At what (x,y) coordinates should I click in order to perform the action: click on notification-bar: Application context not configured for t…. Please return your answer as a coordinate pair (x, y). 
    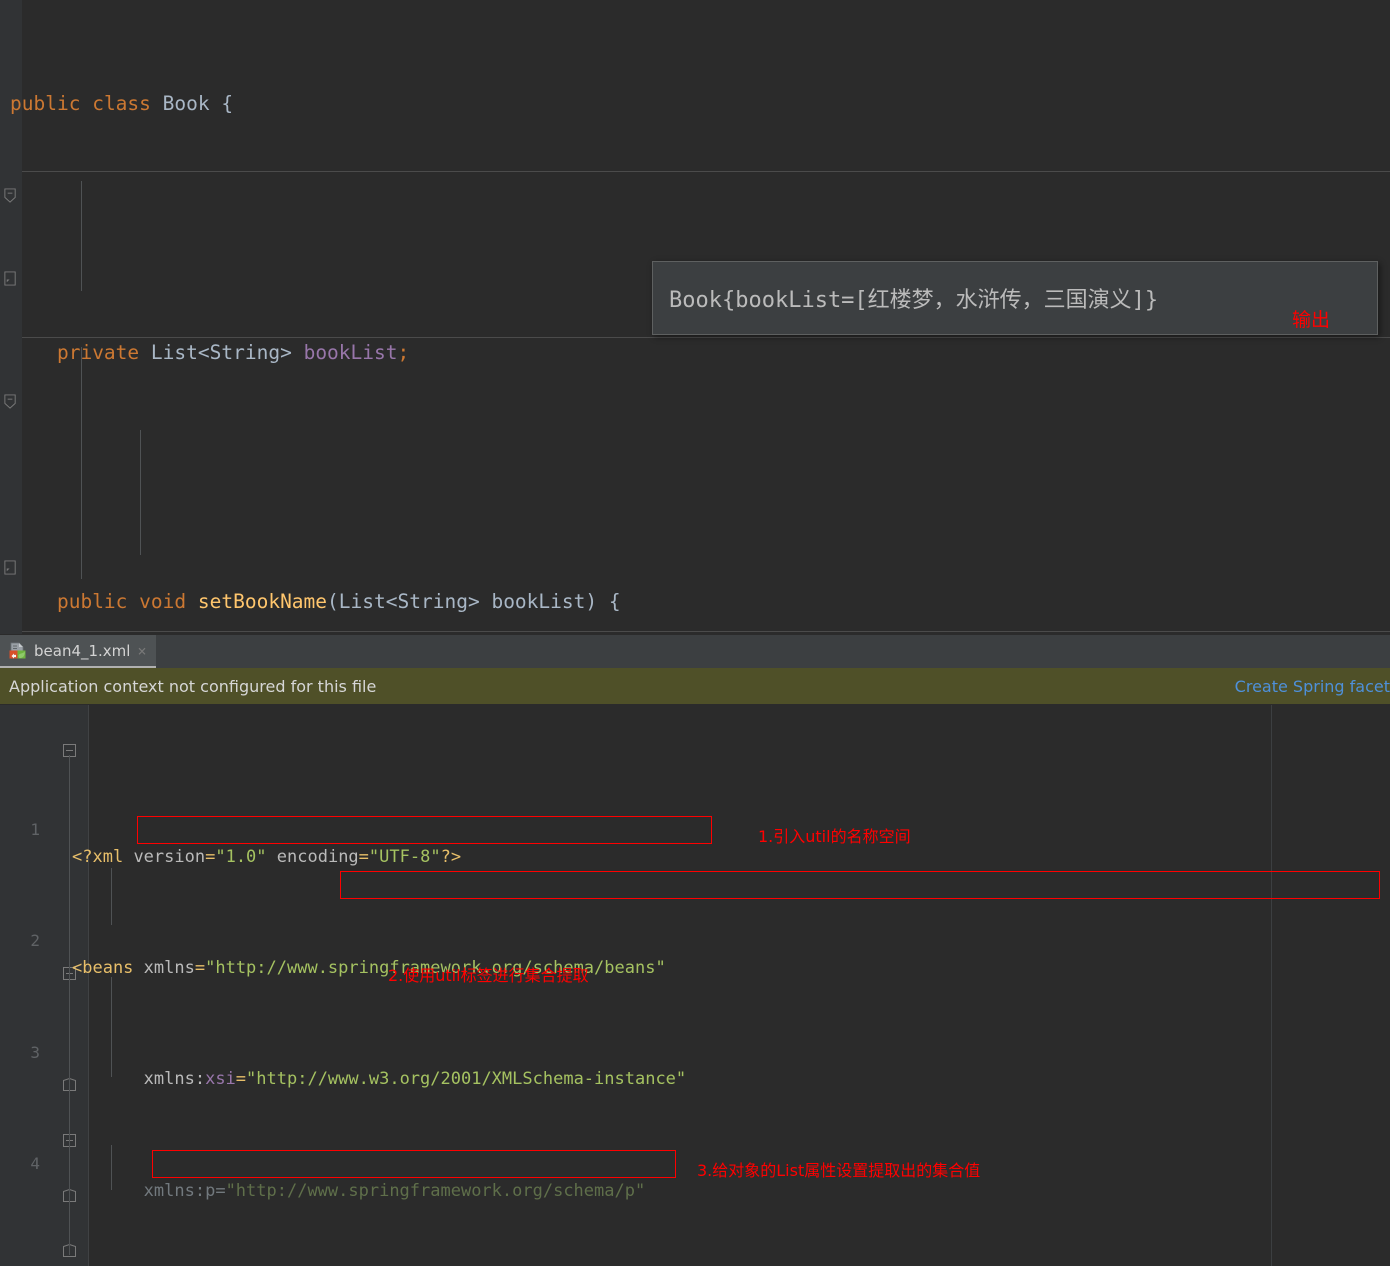
    Looking at the image, I should click on (695, 686).